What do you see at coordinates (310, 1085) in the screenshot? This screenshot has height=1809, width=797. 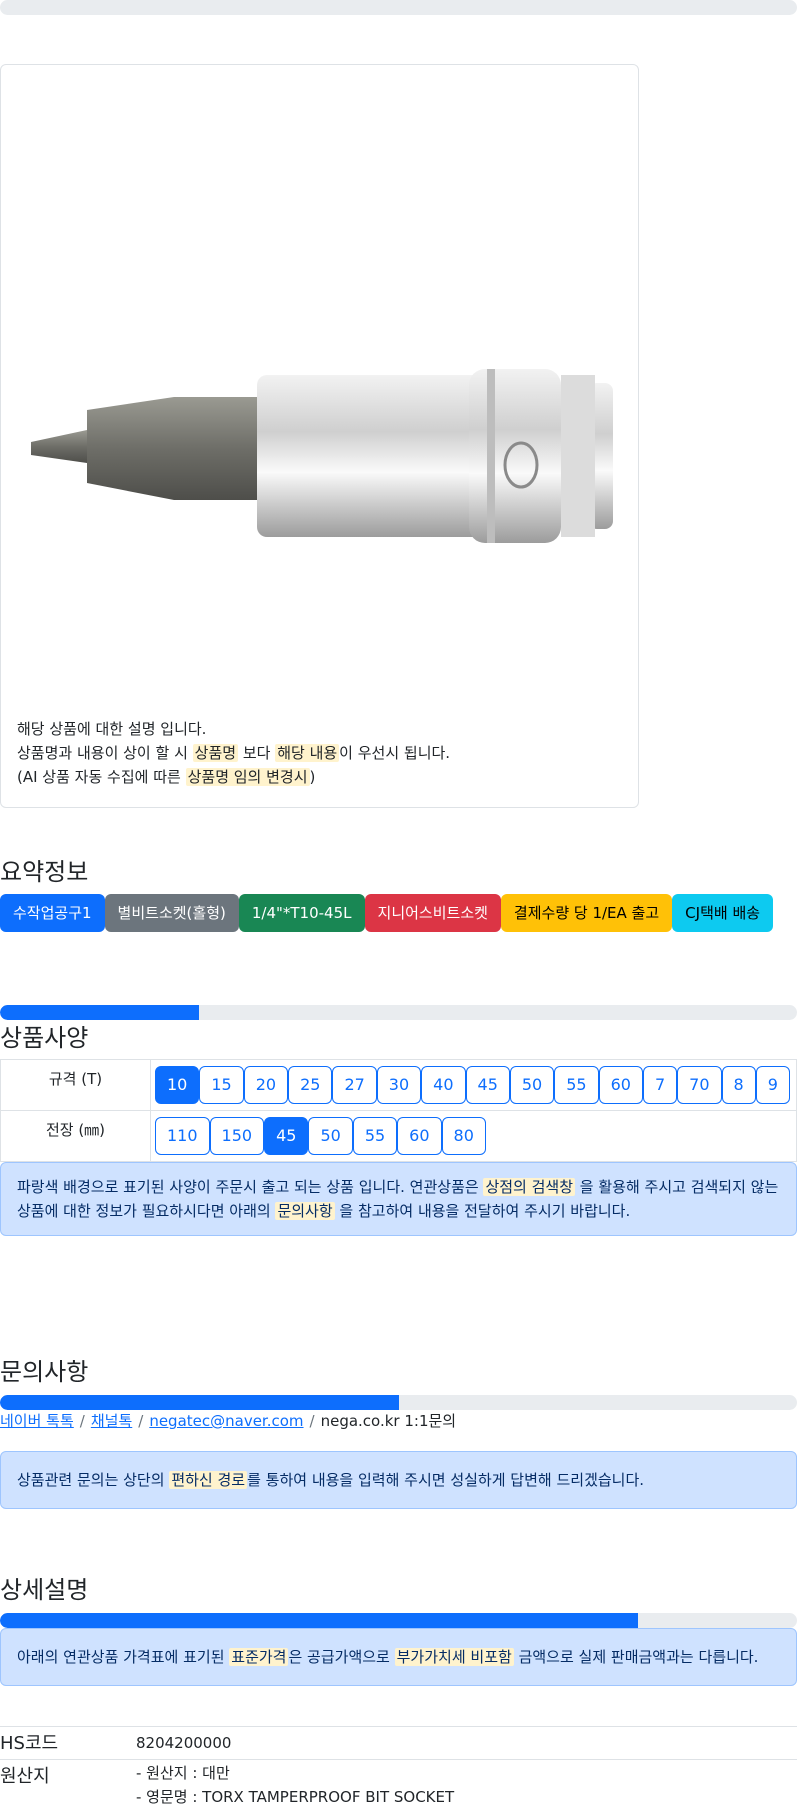 I see `spec-option-button: 25` at bounding box center [310, 1085].